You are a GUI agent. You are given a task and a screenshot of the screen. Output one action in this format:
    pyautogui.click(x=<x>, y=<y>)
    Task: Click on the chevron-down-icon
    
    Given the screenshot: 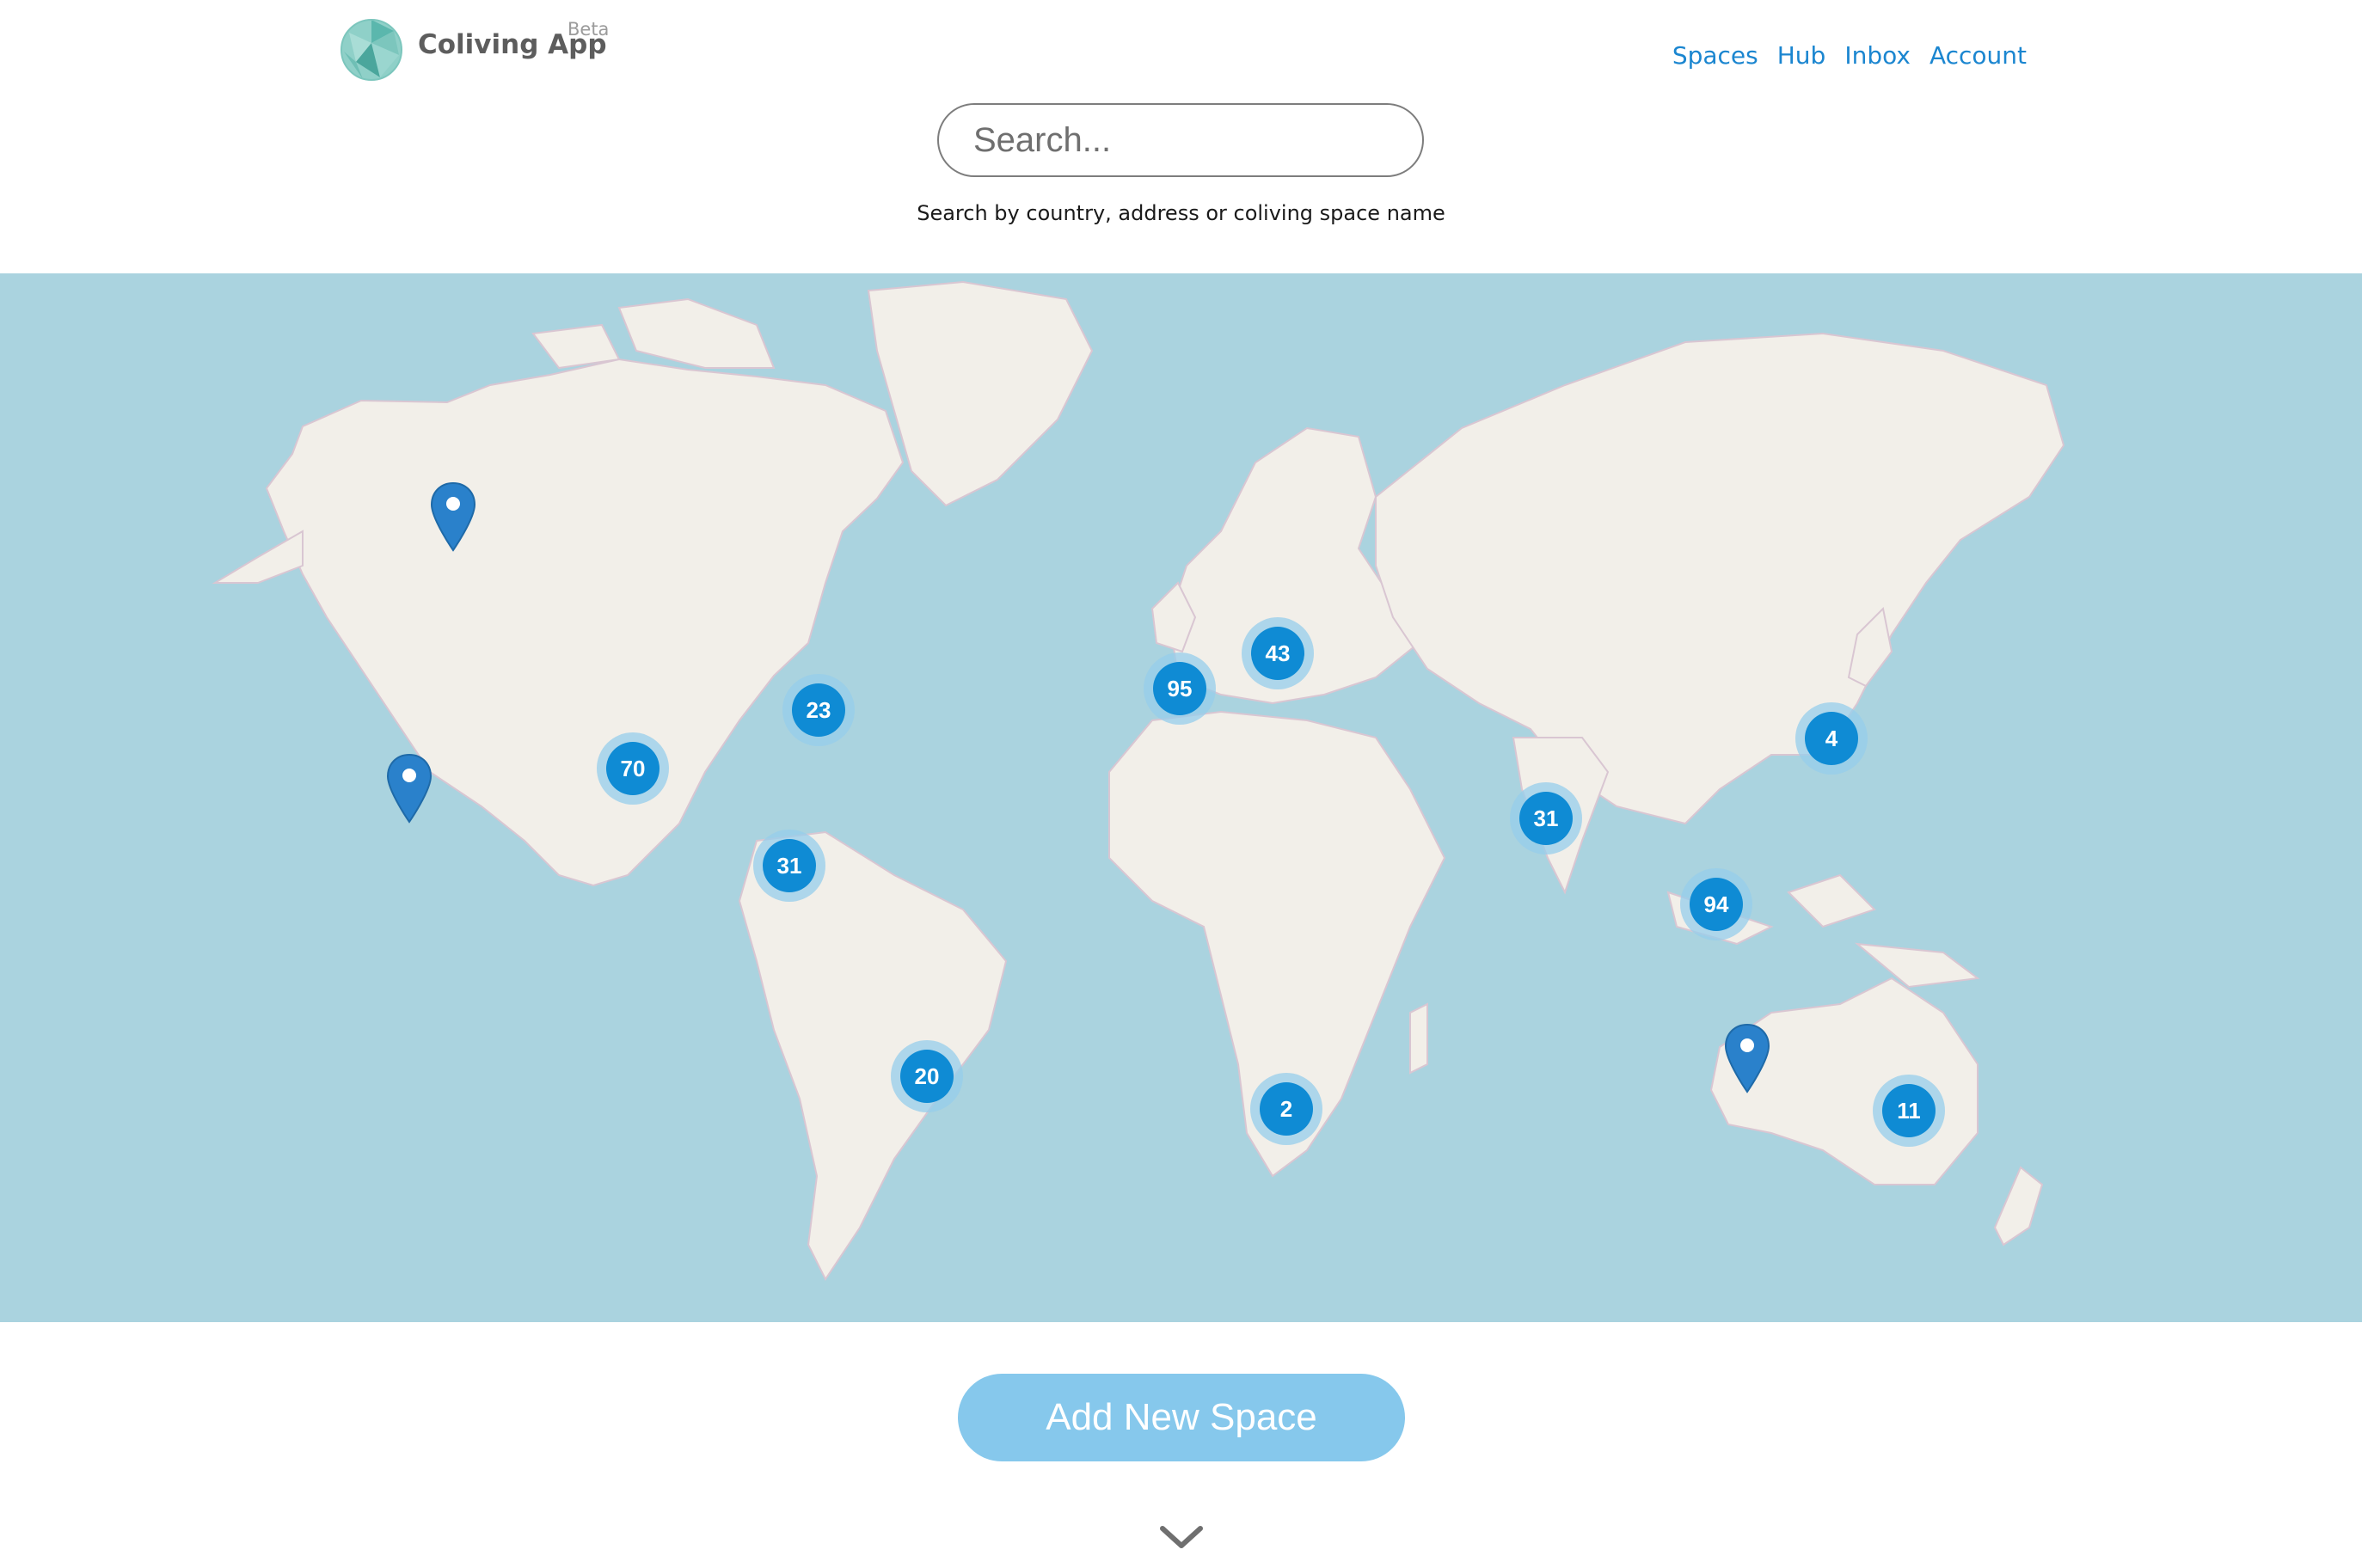 What is the action you would take?
    pyautogui.click(x=1181, y=1537)
    